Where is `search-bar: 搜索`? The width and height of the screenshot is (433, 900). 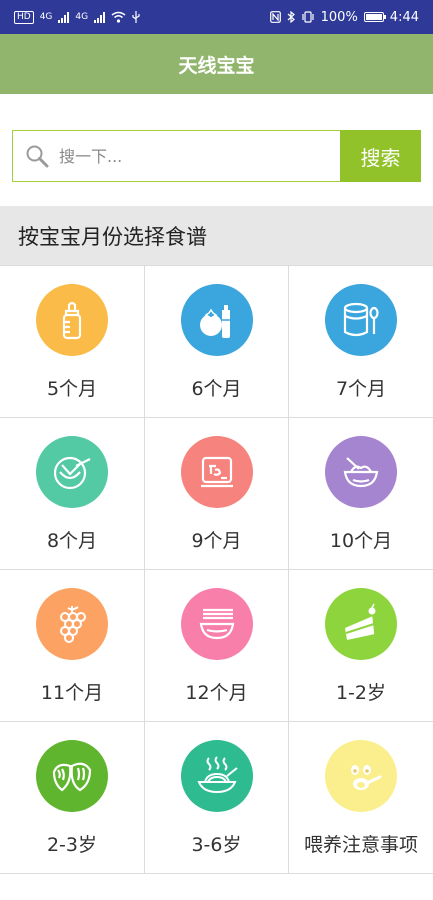 search-bar: 搜索 is located at coordinates (216, 156).